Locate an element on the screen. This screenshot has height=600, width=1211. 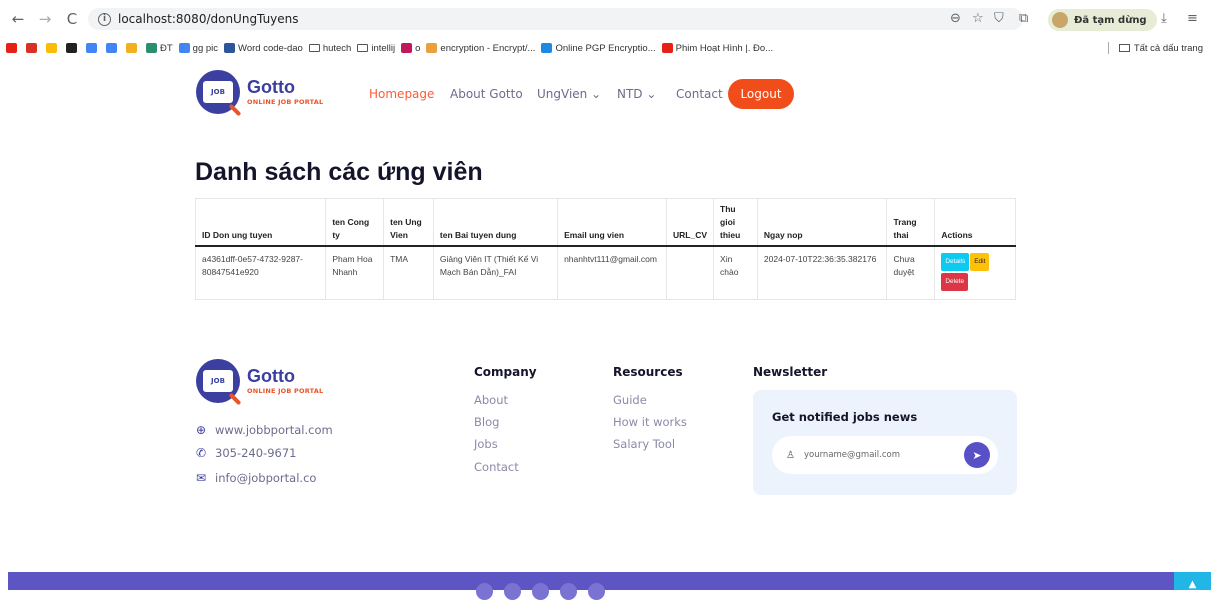
bookmark-youtube is located at coordinates (13, 48).